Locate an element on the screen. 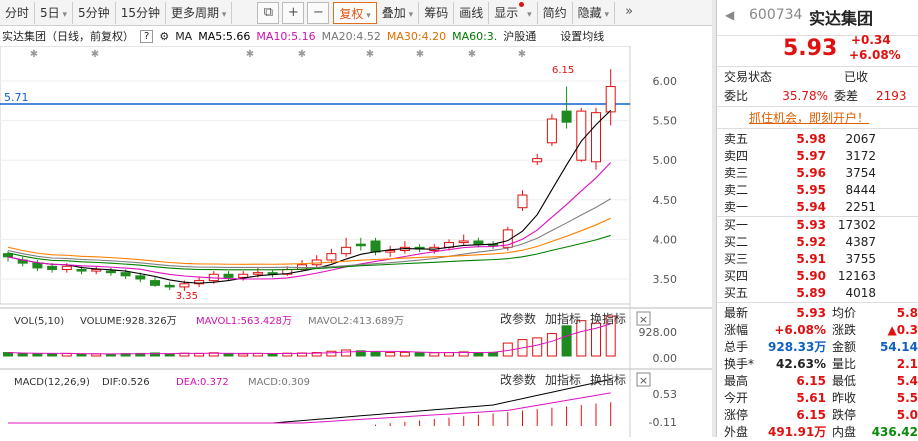 The width and height of the screenshot is (918, 441). bid-price: 5.91 is located at coordinates (811, 259).